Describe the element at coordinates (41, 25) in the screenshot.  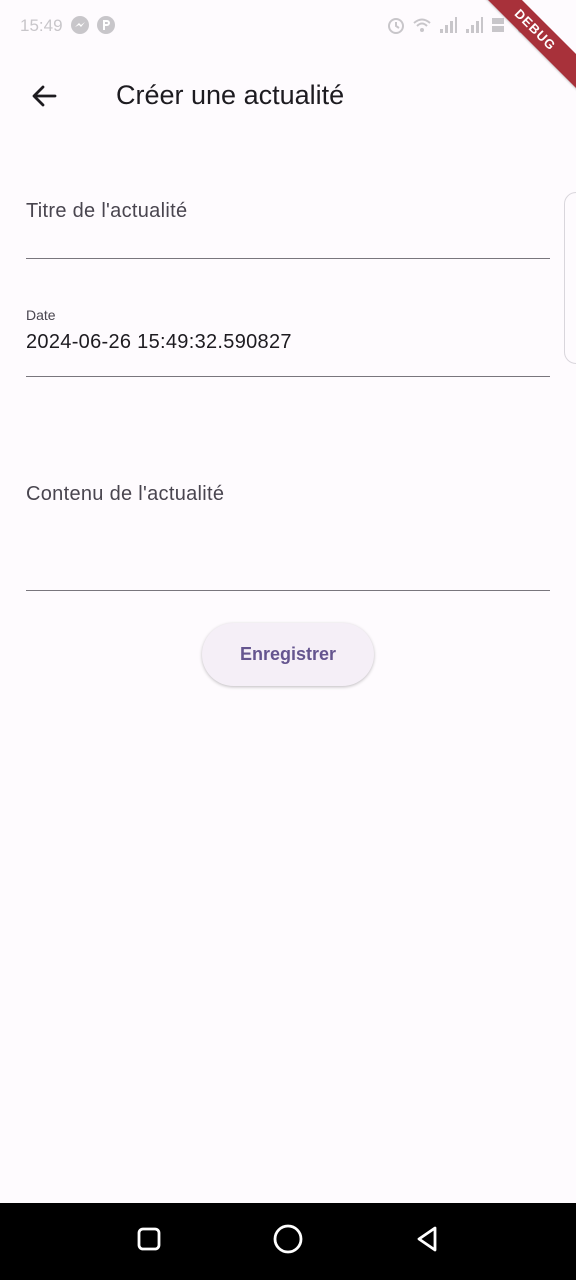
I see `status-time: 15:49` at that location.